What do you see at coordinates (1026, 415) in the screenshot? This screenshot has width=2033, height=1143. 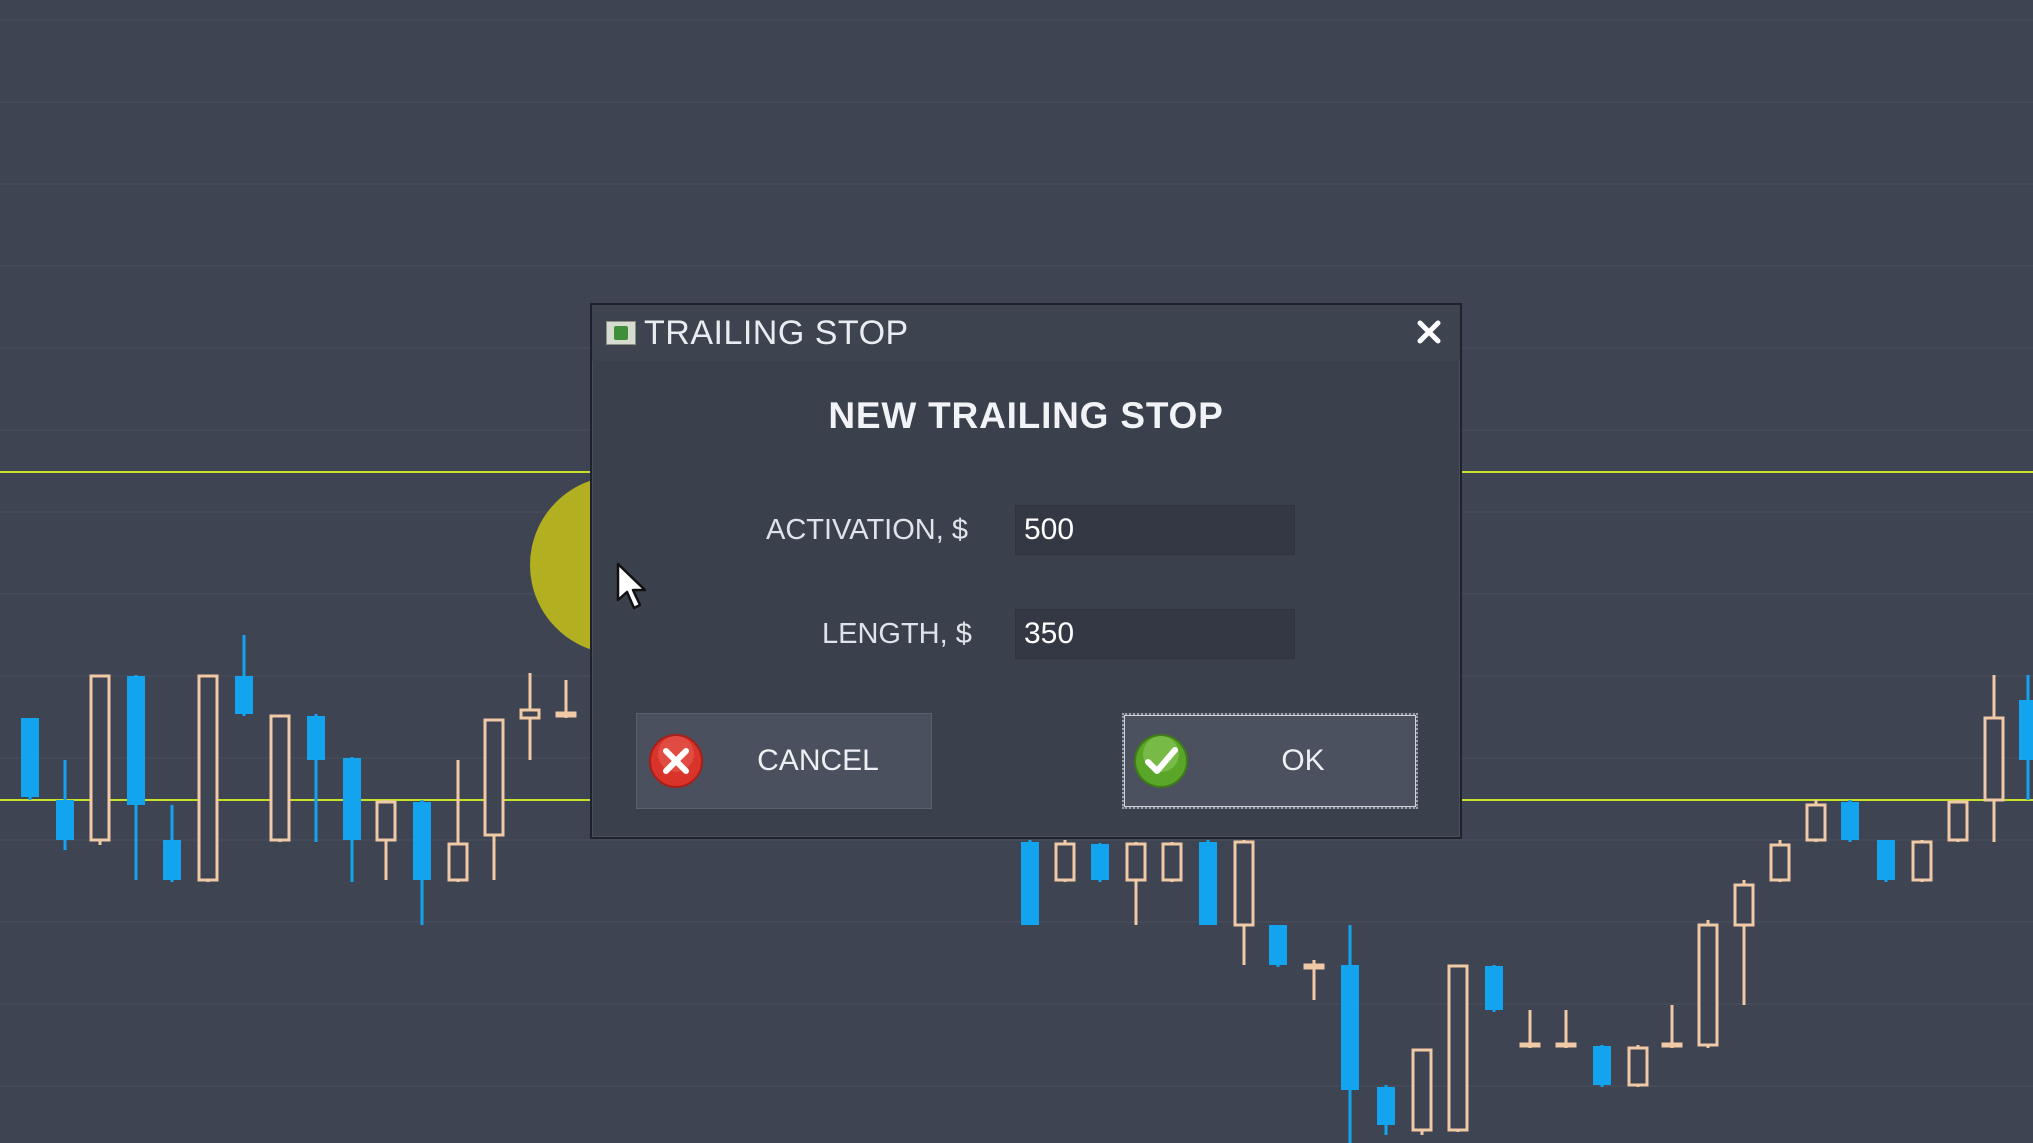 I see `dialog-heading: NEW TRAILING STOP` at bounding box center [1026, 415].